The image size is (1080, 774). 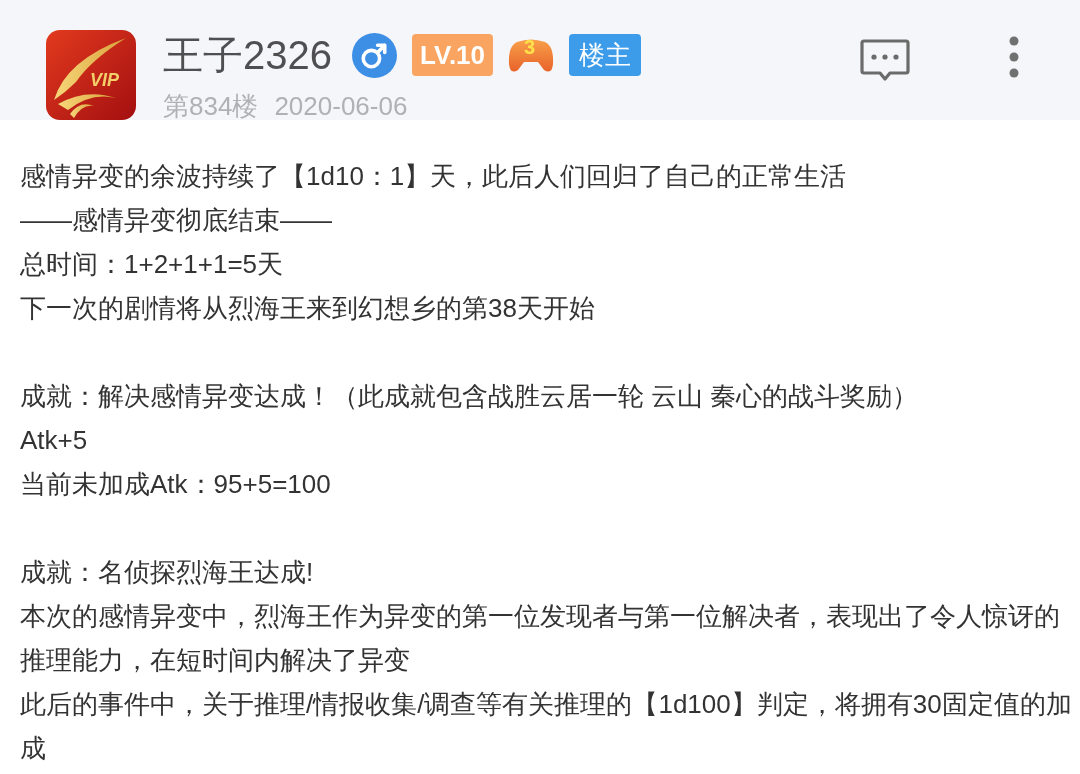 What do you see at coordinates (434, 176) in the screenshot?
I see `post-text: 感情异变的余波持续了【1d10：1】天，此后人们回归了自己的正常生活` at bounding box center [434, 176].